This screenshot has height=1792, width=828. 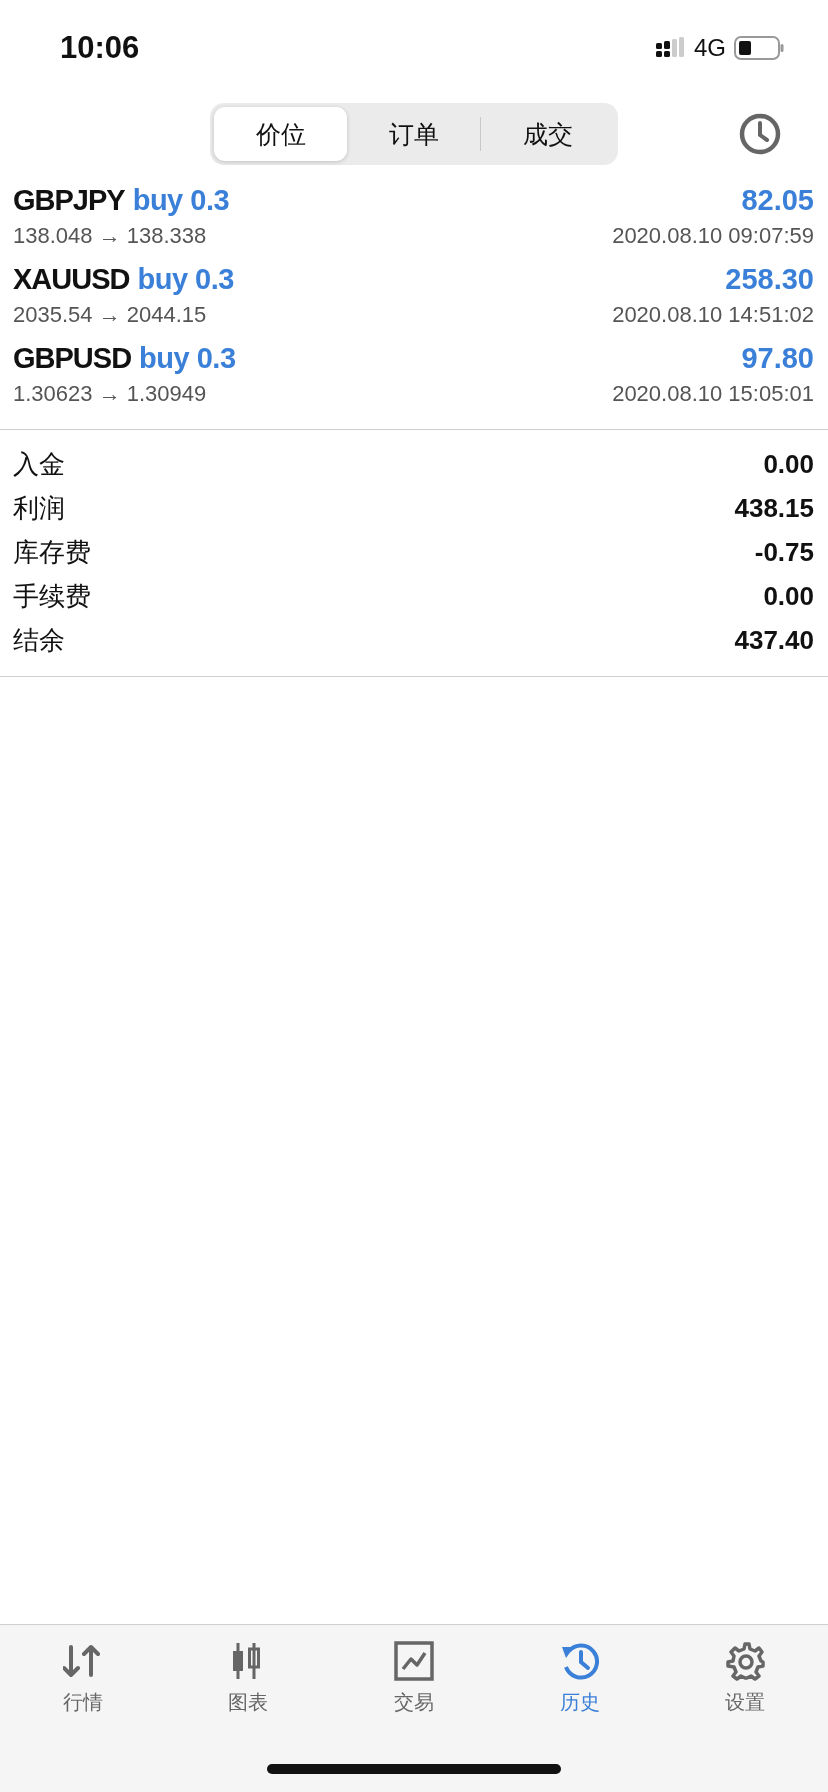 What do you see at coordinates (774, 640) in the screenshot?
I see `summary-value: 437.40` at bounding box center [774, 640].